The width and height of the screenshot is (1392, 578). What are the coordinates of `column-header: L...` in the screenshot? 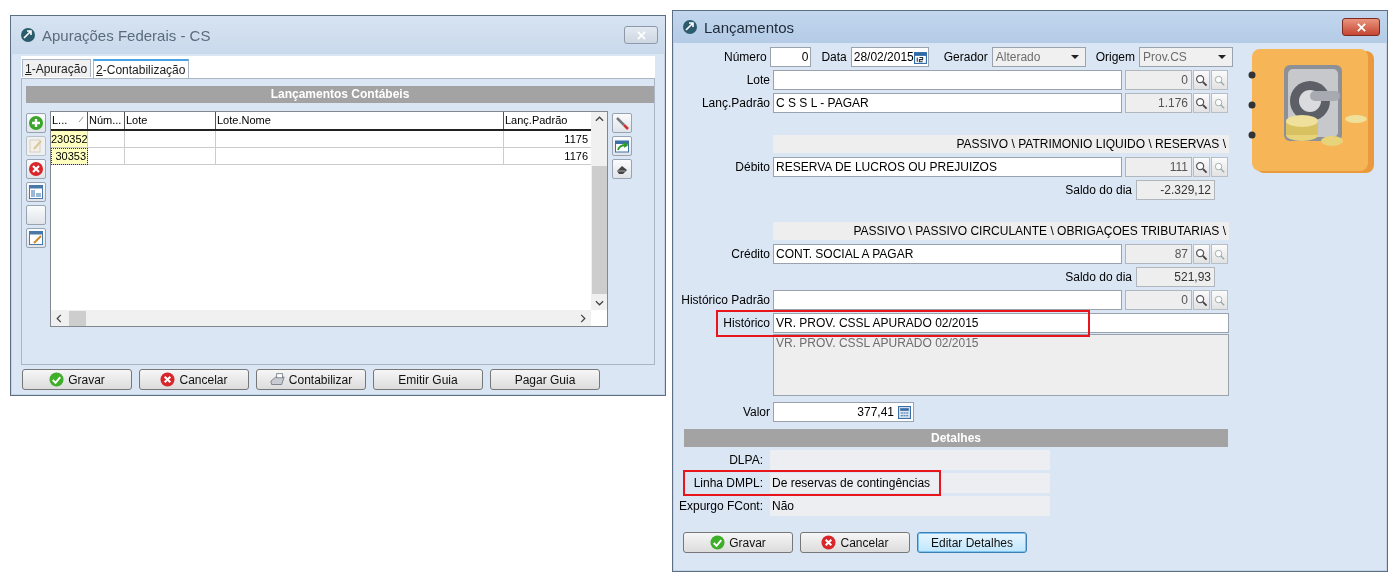 It's located at (69, 120).